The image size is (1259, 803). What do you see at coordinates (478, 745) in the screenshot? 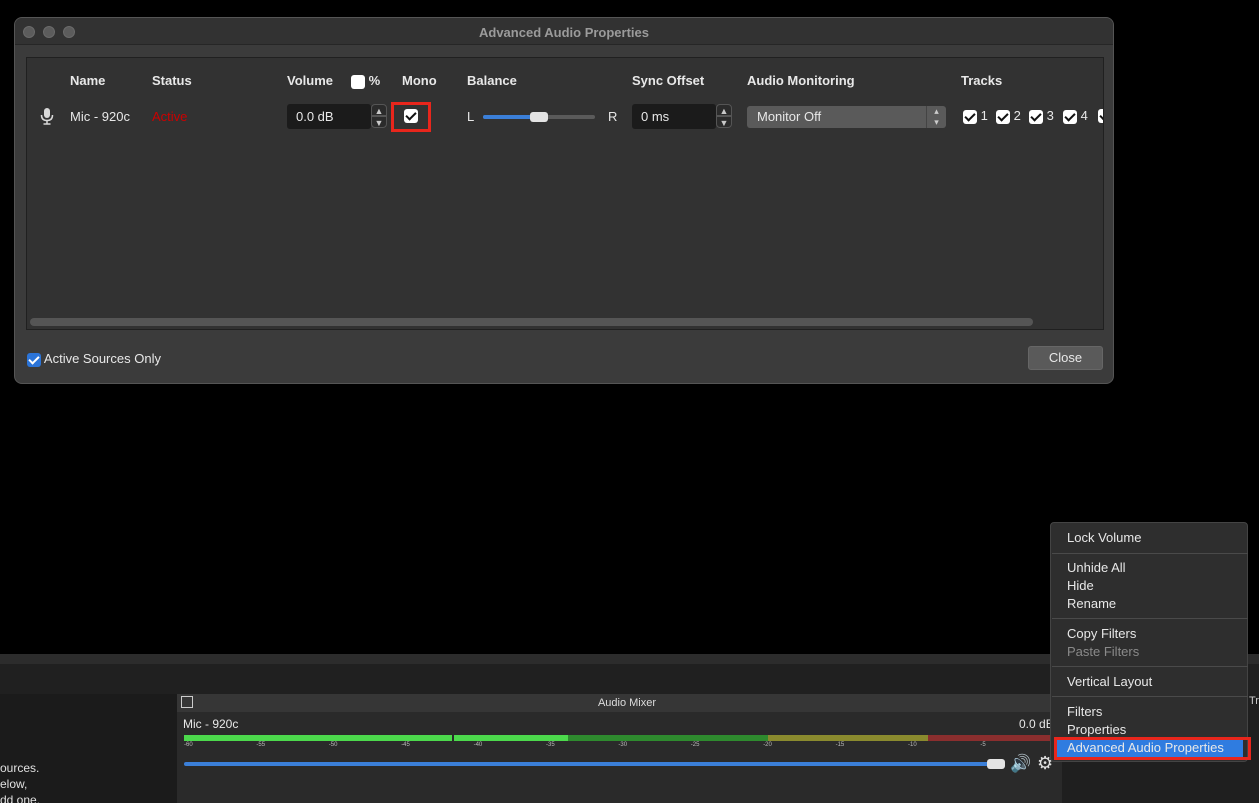
I see `meter-tick-label: -40` at bounding box center [478, 745].